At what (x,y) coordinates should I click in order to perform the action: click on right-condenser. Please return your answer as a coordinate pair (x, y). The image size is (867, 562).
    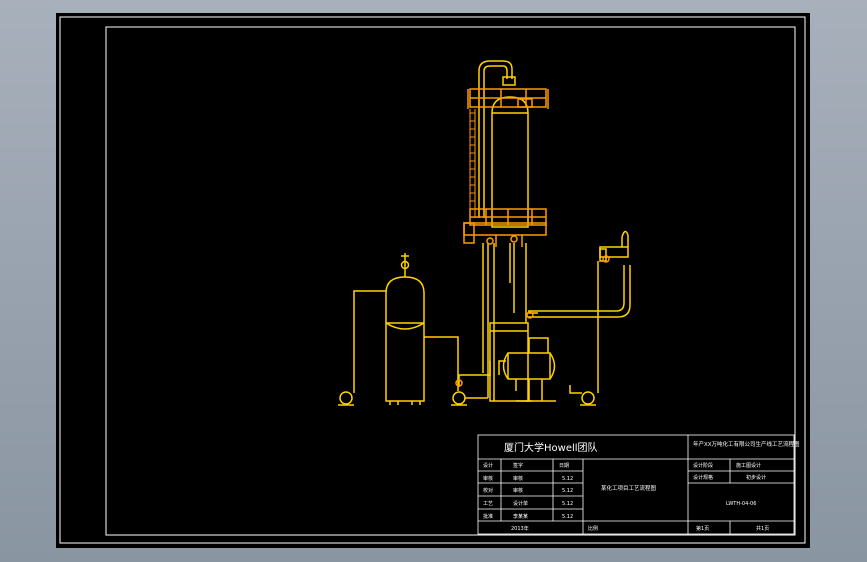
    Looking at the image, I should click on (600, 318).